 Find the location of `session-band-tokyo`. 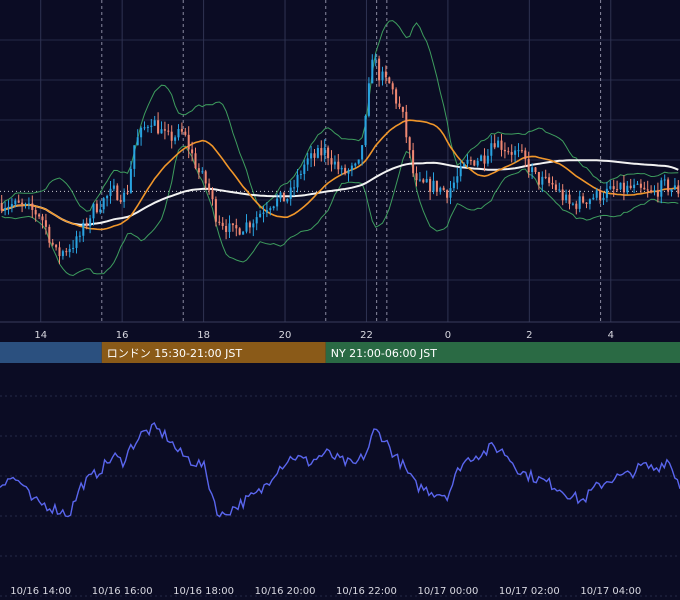

session-band-tokyo is located at coordinates (51, 352).